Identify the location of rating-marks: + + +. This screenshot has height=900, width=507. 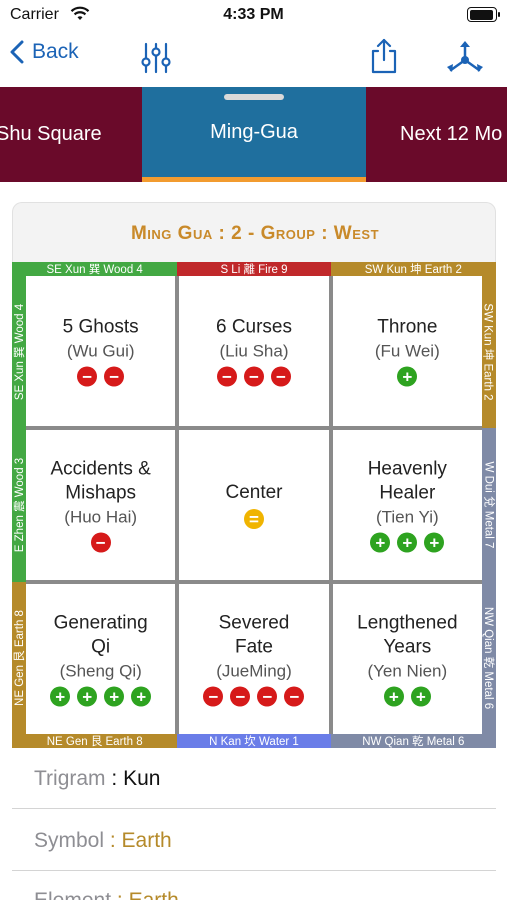
(407, 542).